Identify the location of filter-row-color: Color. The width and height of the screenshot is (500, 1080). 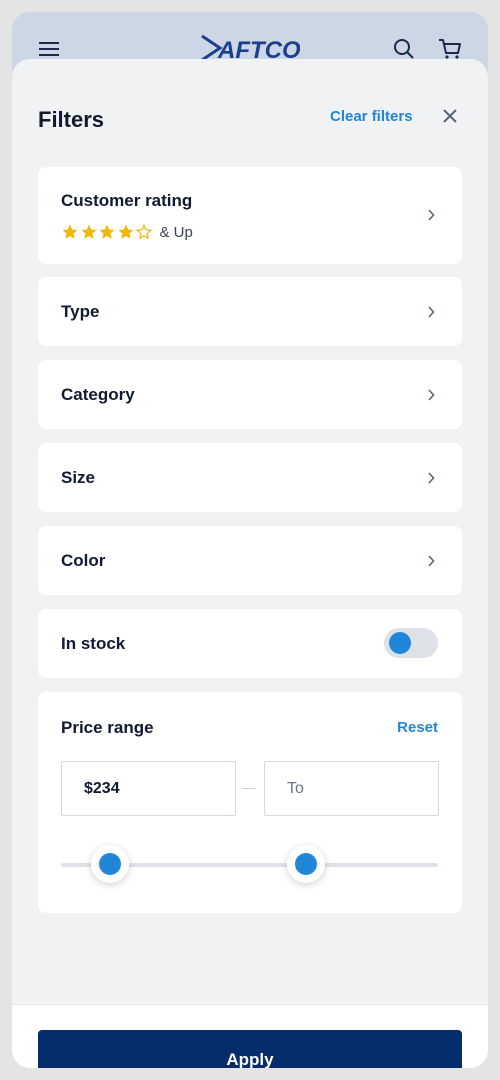
(250, 560).